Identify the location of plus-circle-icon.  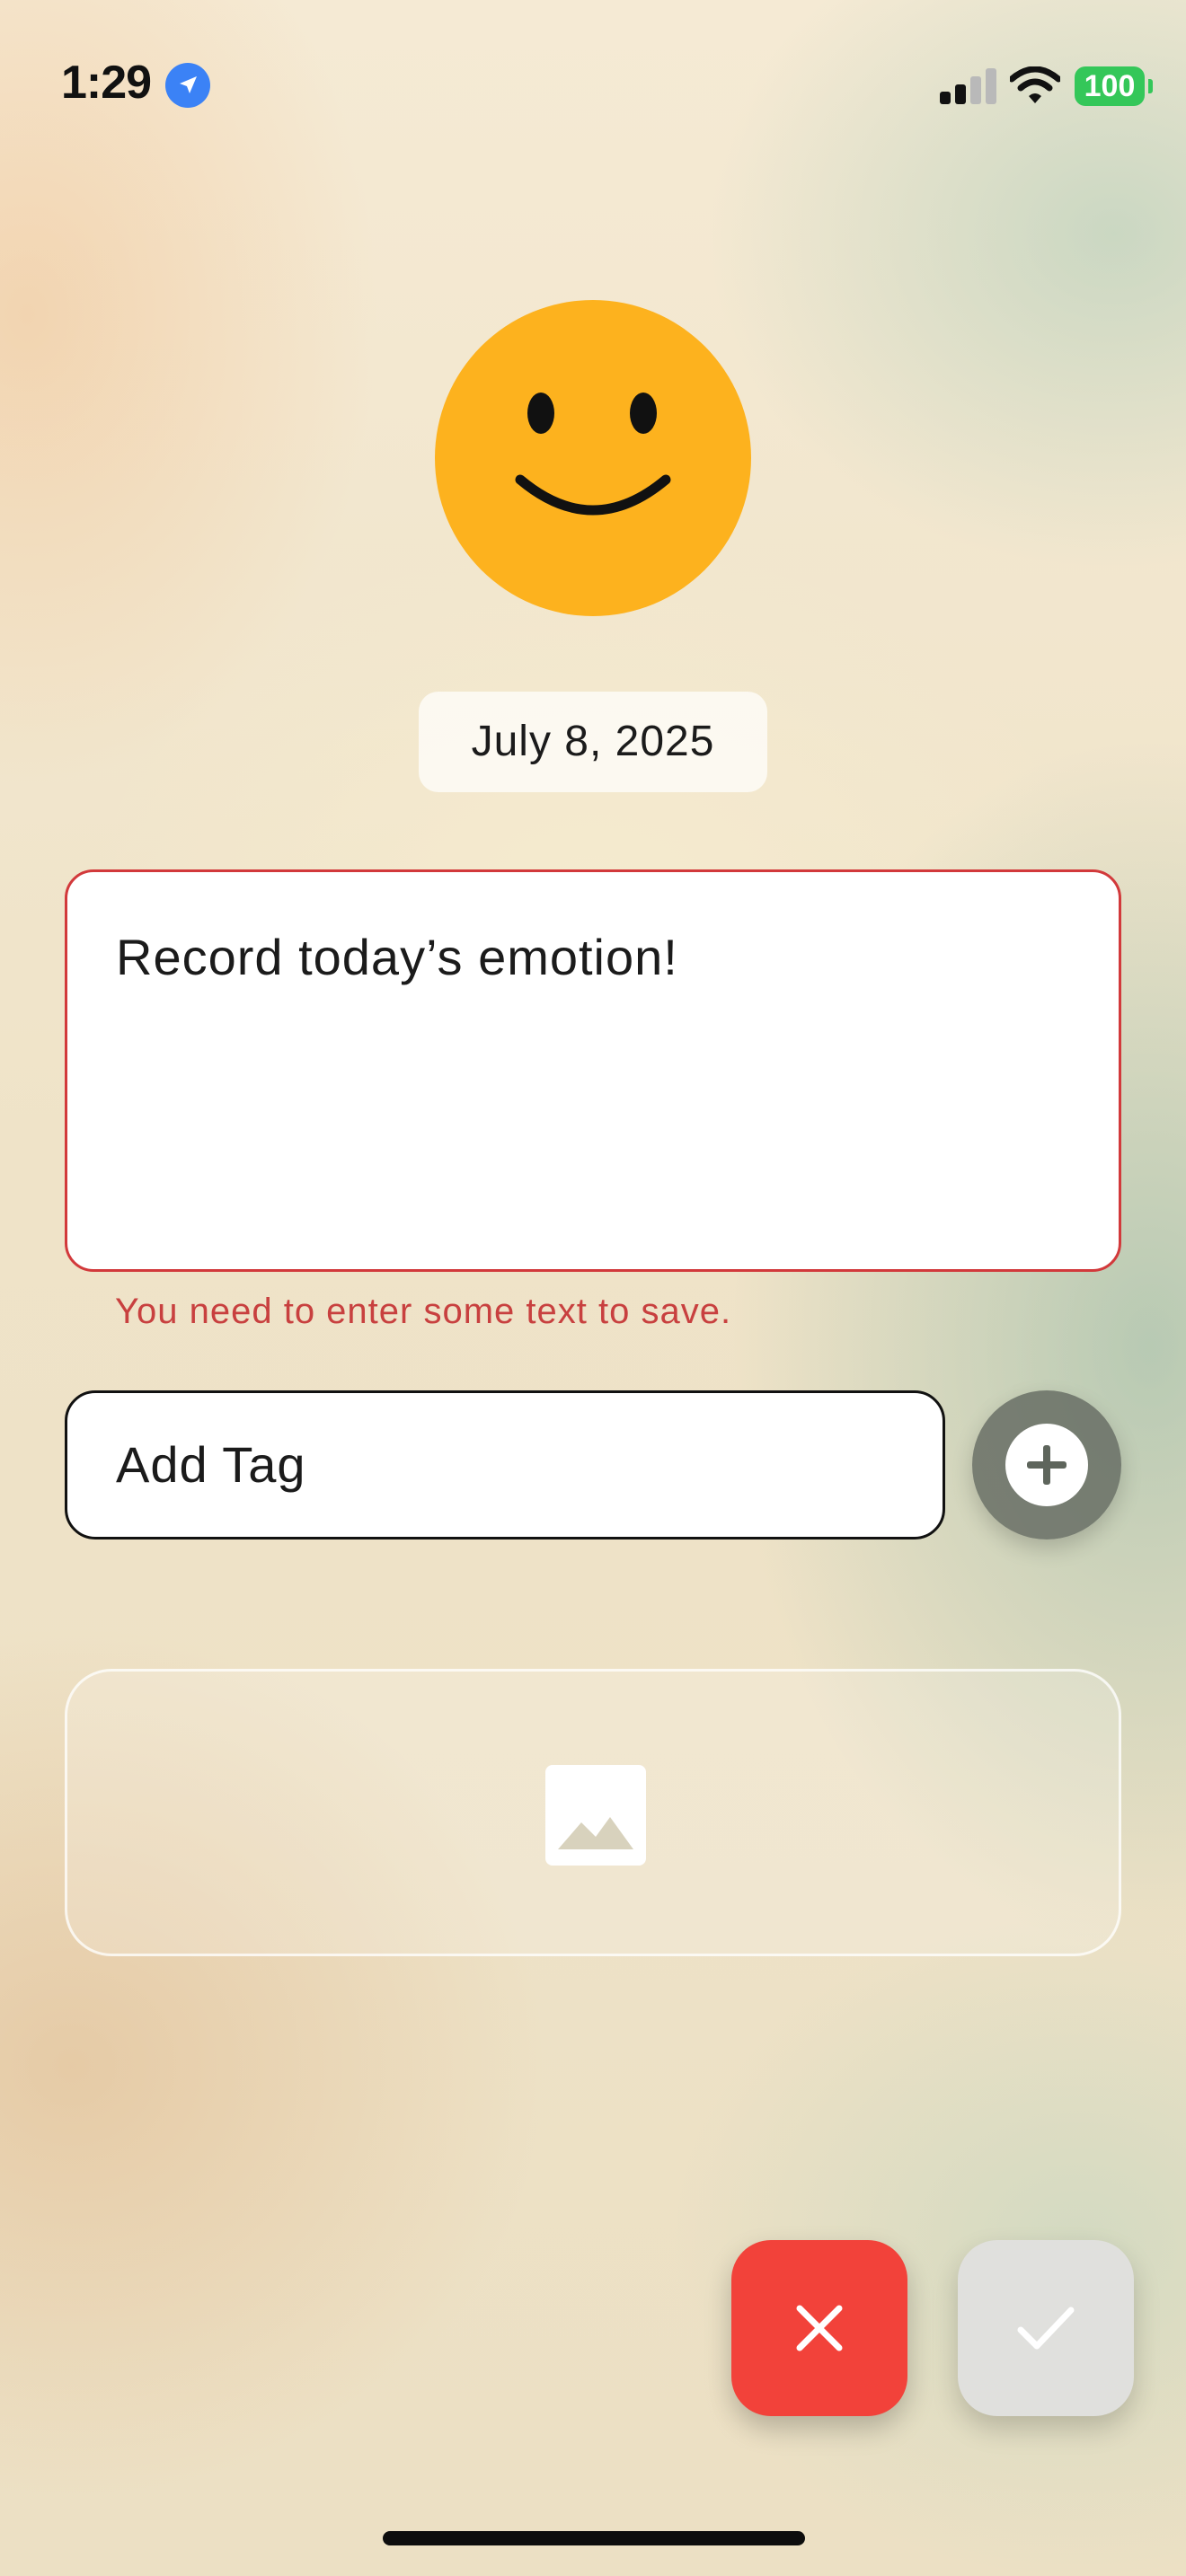
(1046, 1465).